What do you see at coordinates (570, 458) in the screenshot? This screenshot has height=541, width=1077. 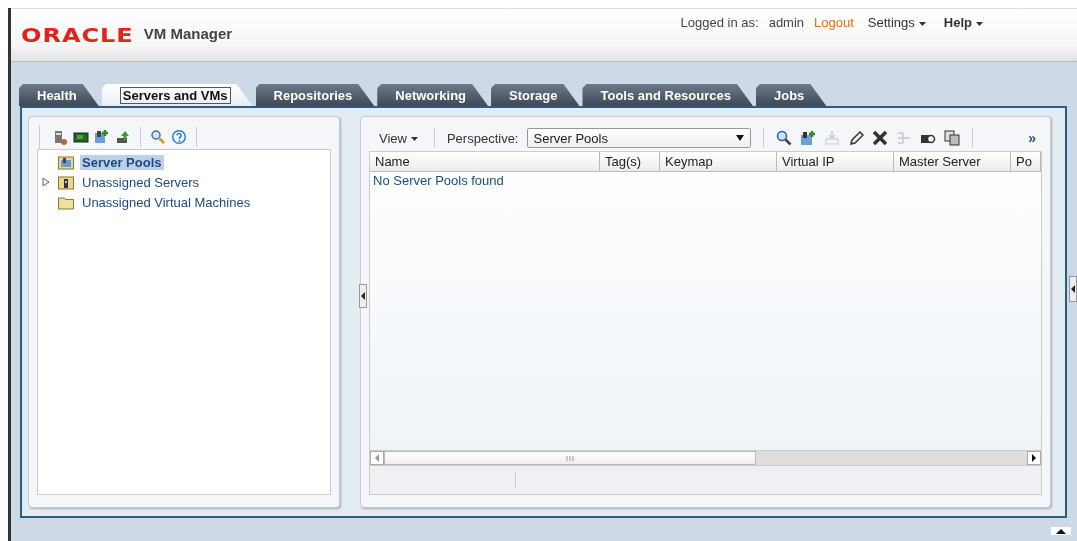 I see `grip-icon` at bounding box center [570, 458].